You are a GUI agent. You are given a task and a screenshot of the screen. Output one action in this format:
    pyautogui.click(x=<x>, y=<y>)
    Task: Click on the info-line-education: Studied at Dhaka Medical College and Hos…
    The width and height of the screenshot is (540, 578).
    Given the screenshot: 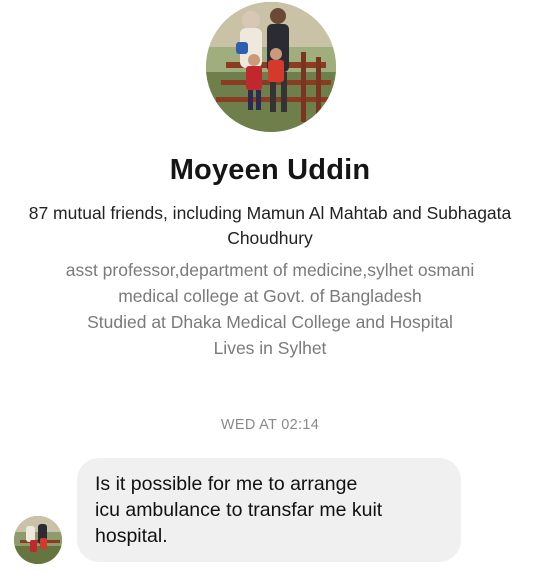 What is the action you would take?
    pyautogui.click(x=270, y=322)
    